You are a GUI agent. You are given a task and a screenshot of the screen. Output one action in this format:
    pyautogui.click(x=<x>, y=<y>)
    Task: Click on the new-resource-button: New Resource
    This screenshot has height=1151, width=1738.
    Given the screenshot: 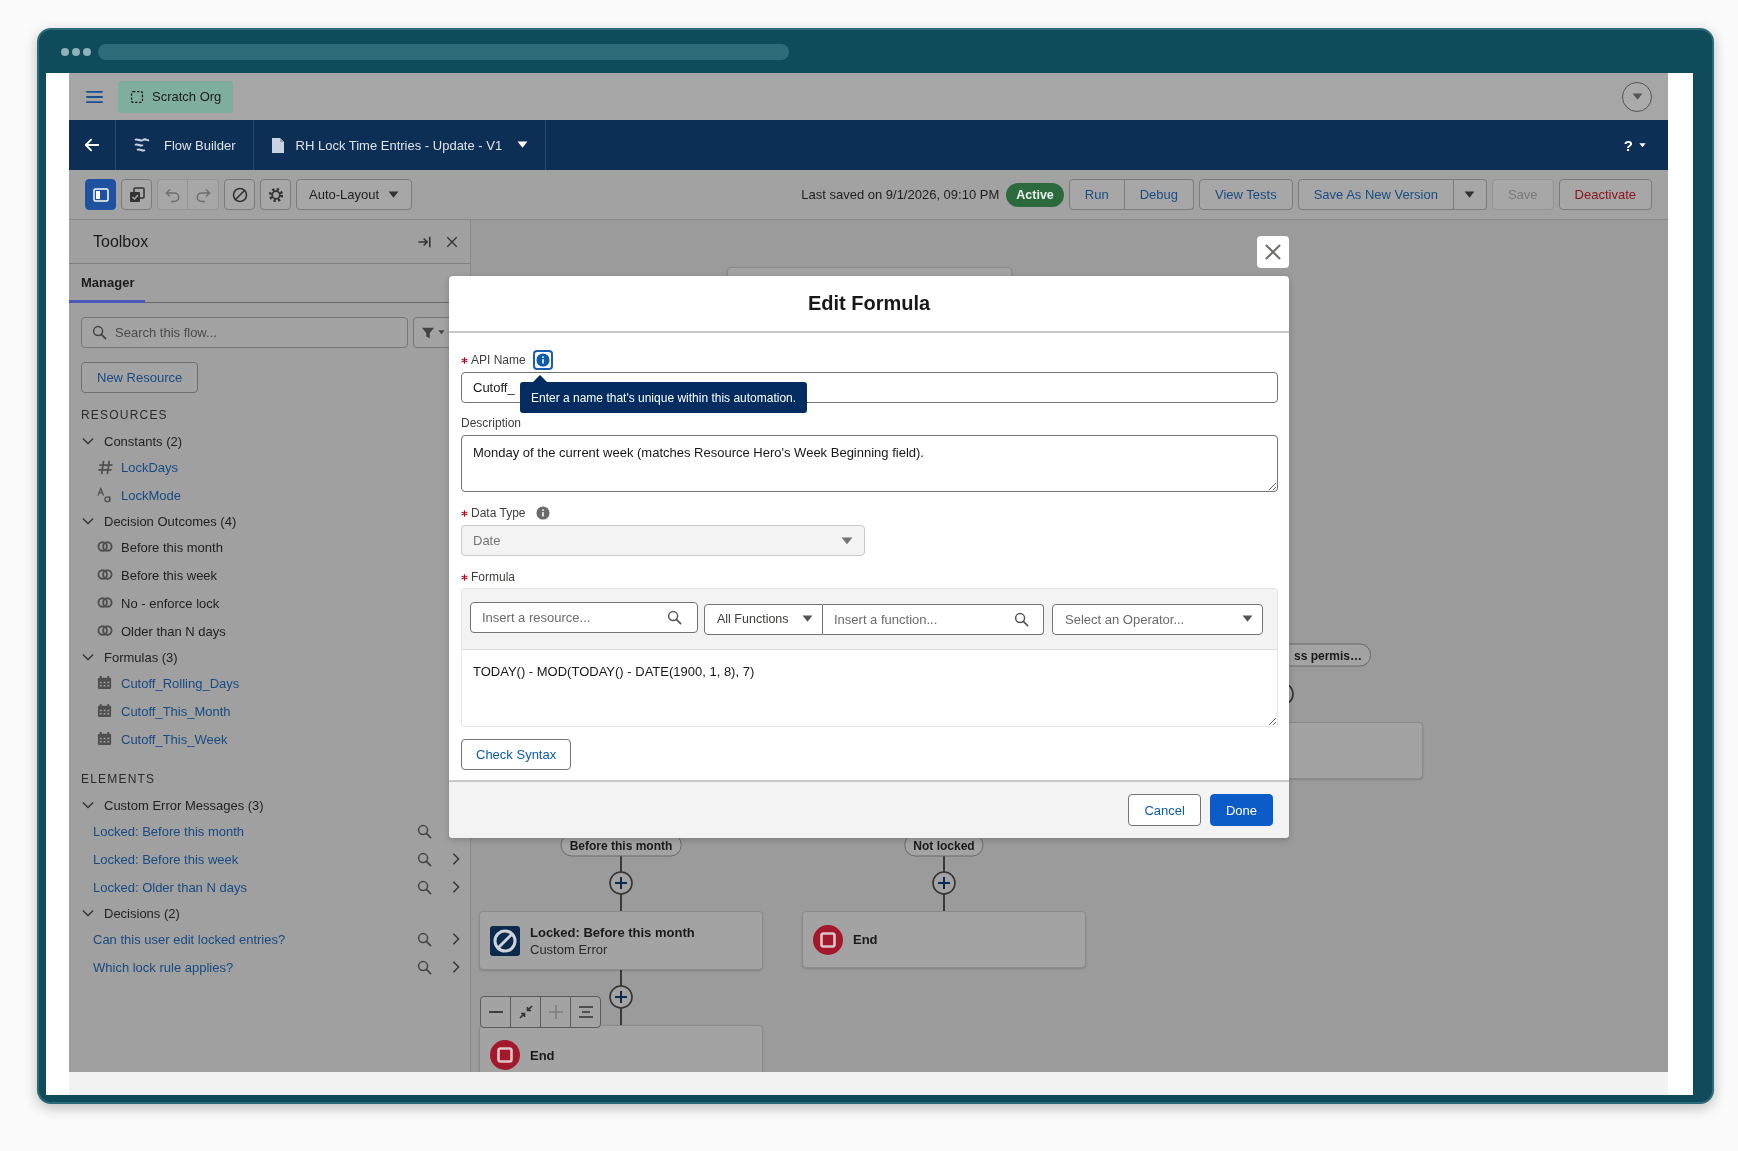 What is the action you would take?
    pyautogui.click(x=140, y=377)
    